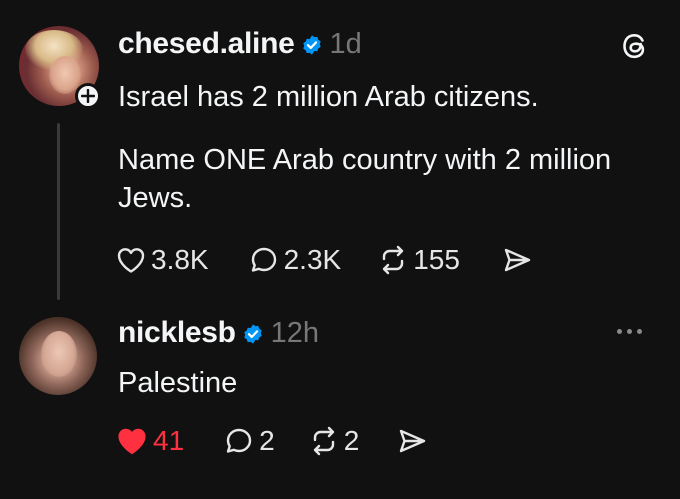 The image size is (680, 499). I want to click on repost-button: 2, so click(334, 441).